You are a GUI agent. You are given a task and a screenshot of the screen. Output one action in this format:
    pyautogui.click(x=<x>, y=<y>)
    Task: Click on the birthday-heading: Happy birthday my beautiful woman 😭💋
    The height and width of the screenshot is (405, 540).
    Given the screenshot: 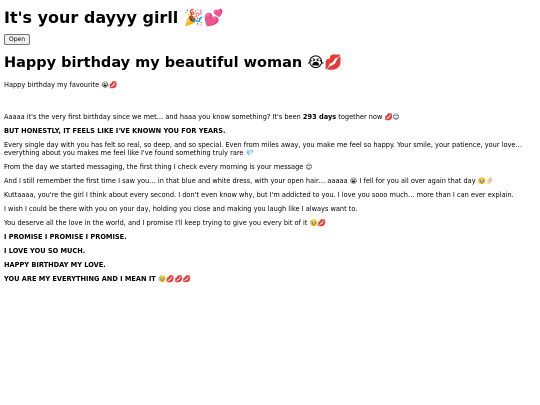 What is the action you would take?
    pyautogui.click(x=173, y=63)
    